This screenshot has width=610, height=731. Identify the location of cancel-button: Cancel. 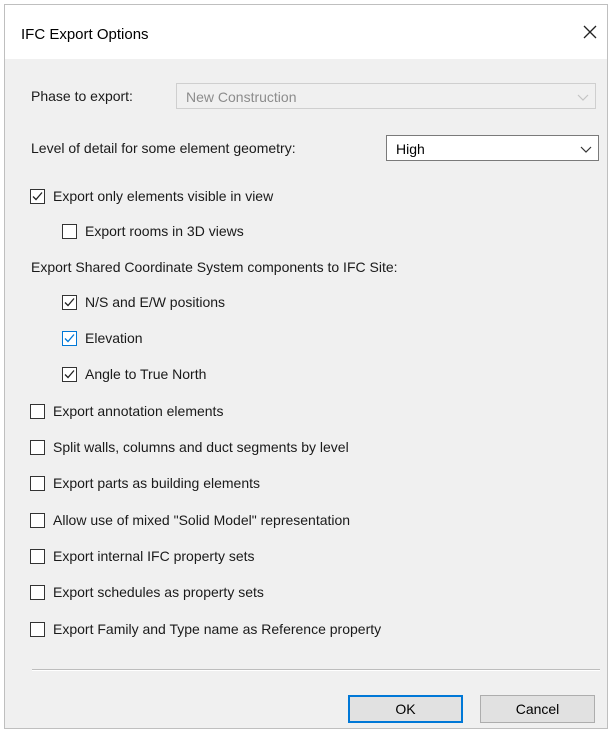
(537, 709).